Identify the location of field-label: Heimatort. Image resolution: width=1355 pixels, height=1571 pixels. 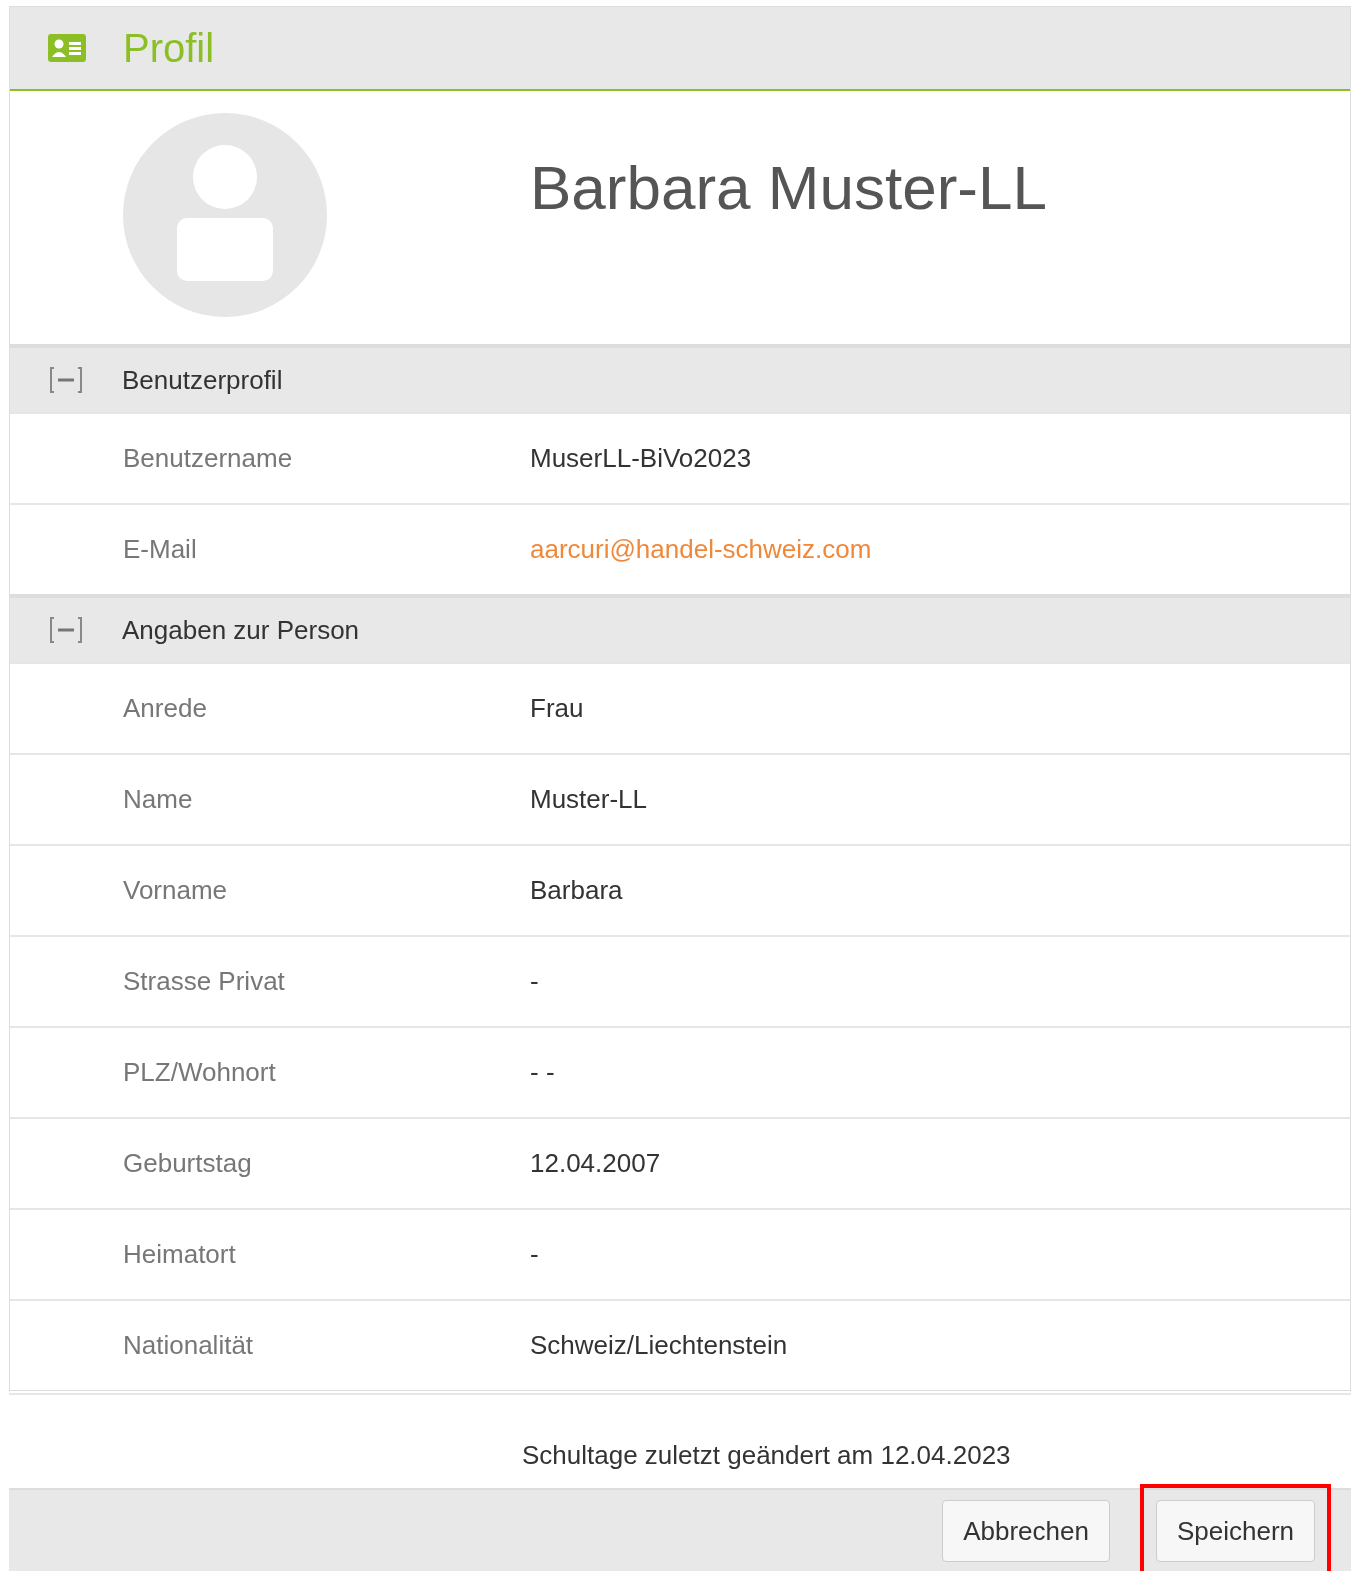
(180, 1254).